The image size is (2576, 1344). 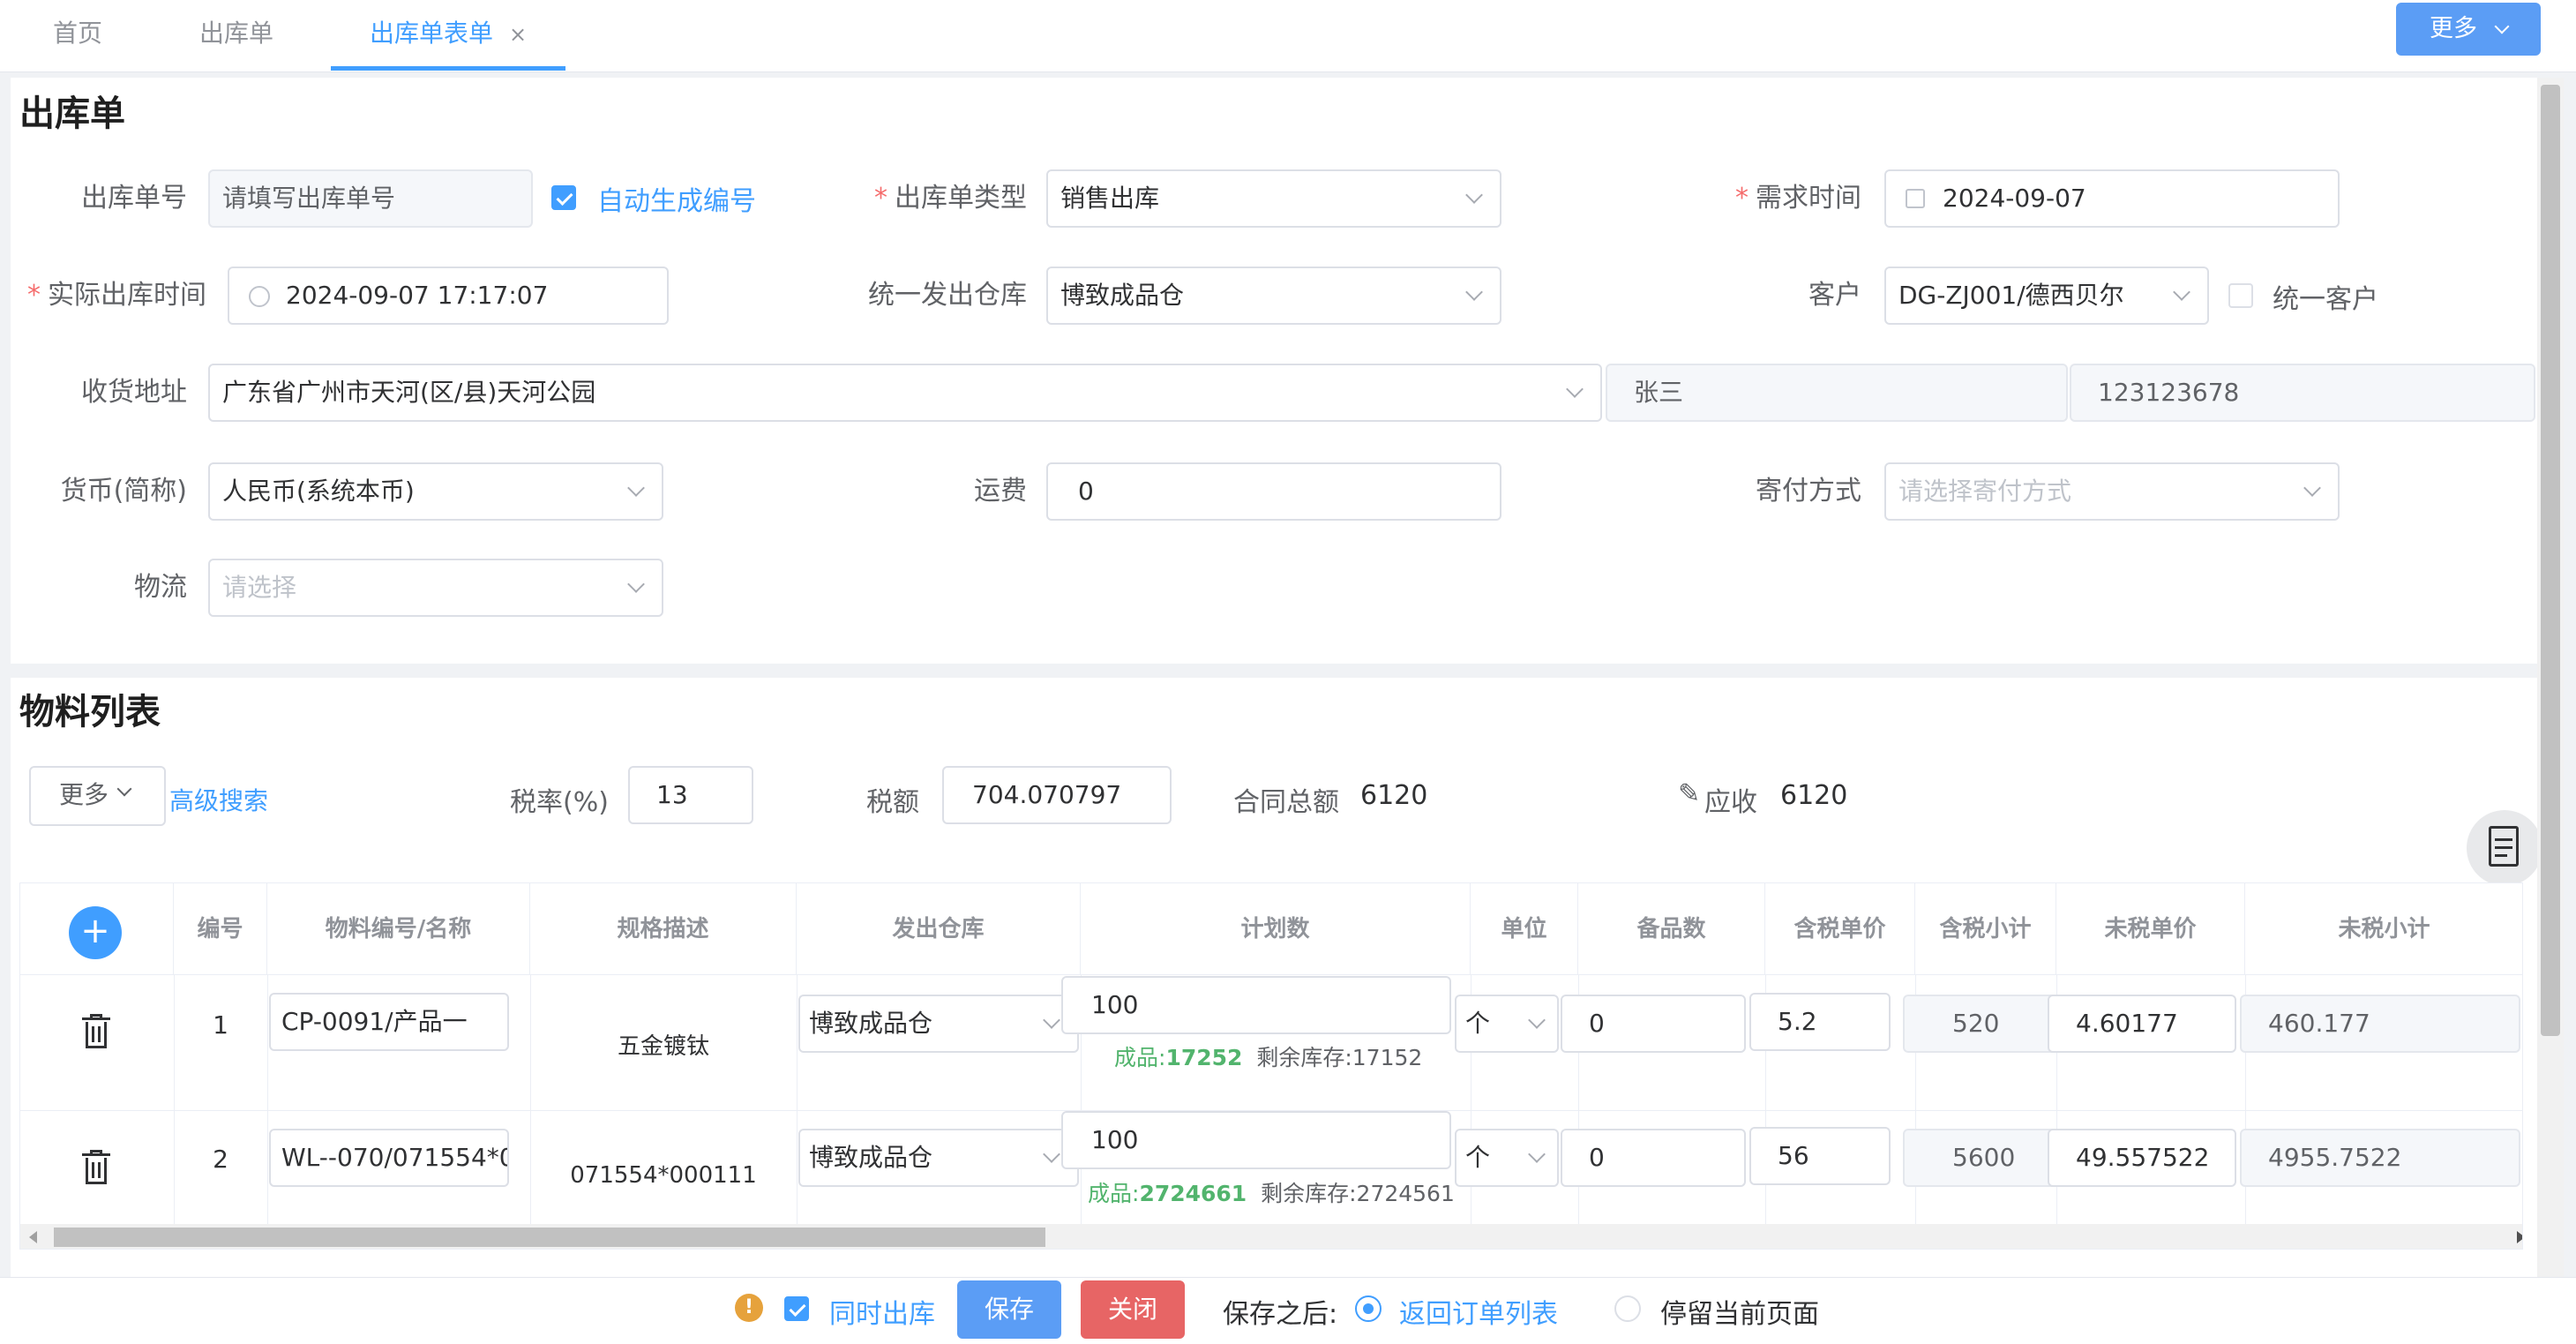 I want to click on calendar-icon, so click(x=1916, y=198).